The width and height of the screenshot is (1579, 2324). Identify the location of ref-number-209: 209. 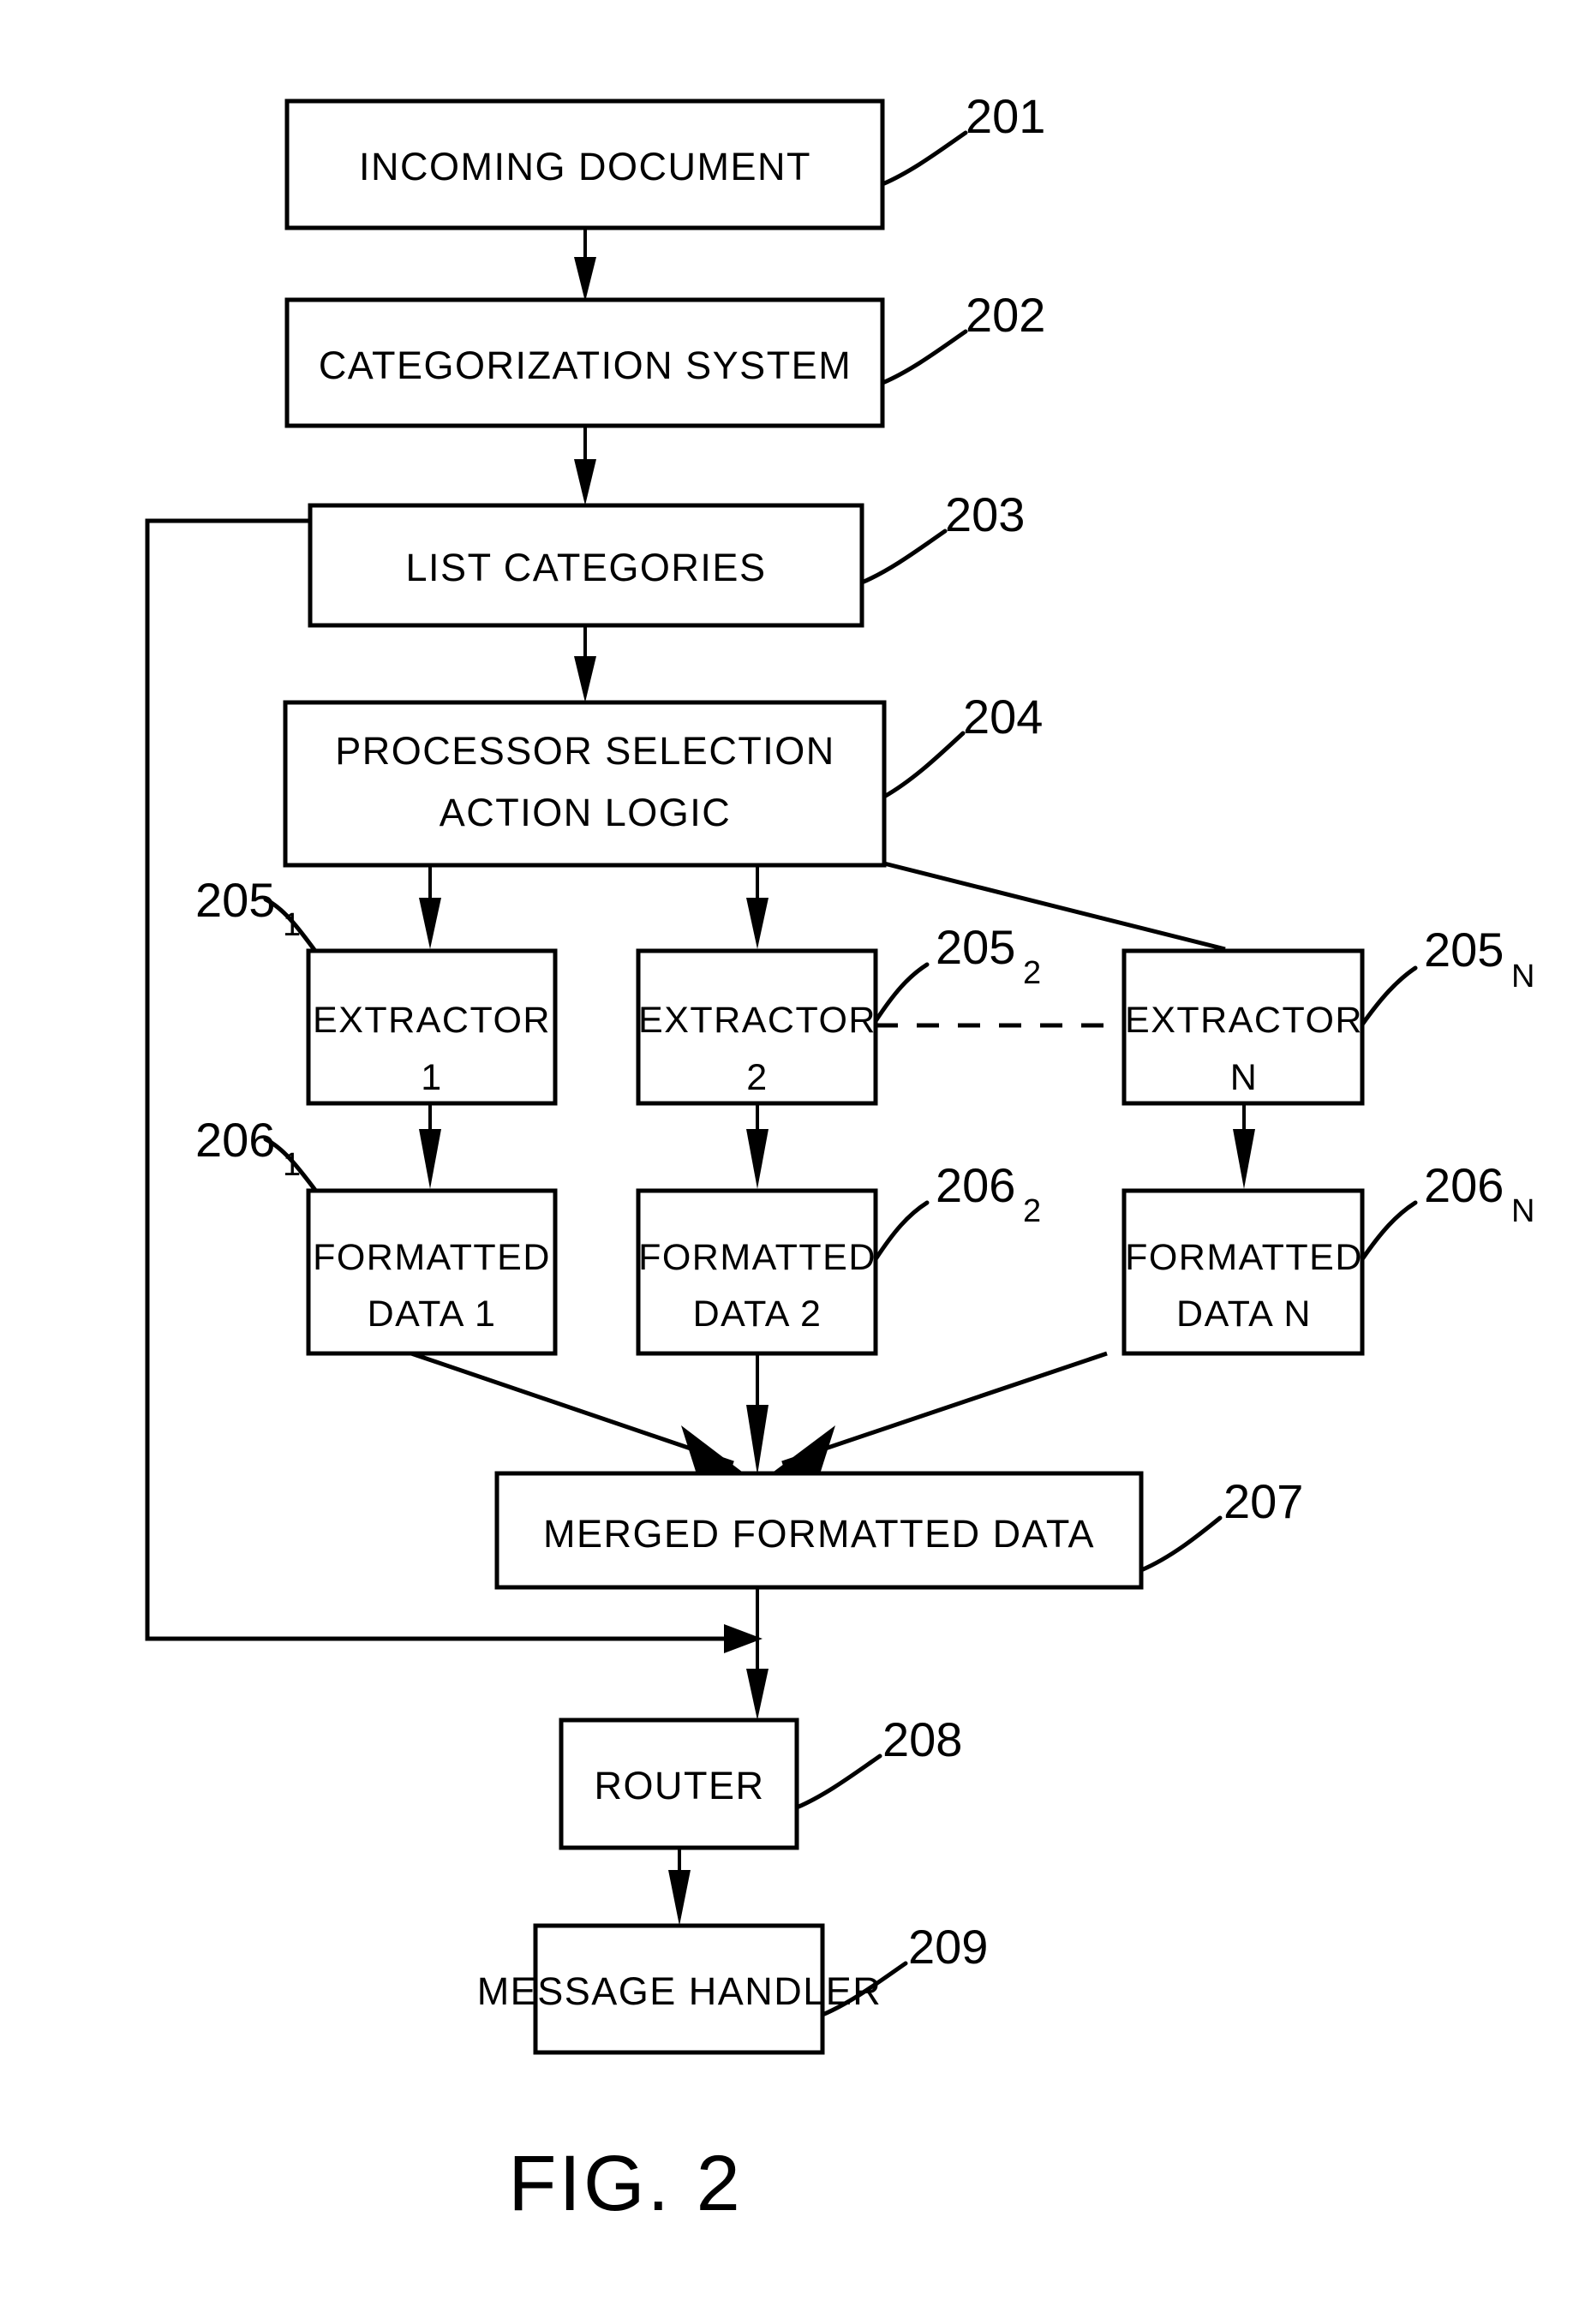
(948, 1947).